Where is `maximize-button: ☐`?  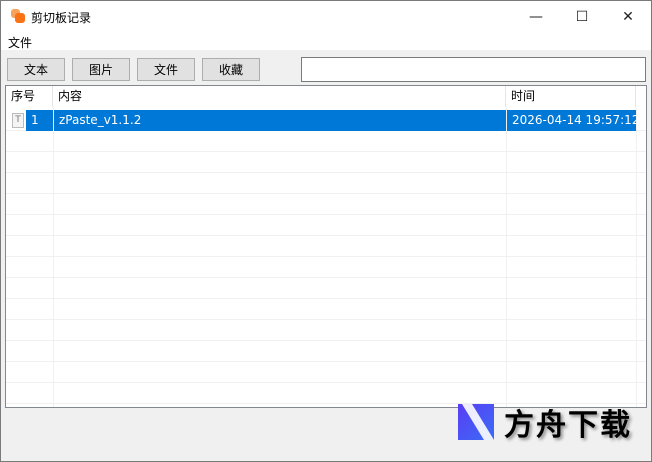 maximize-button: ☐ is located at coordinates (582, 16).